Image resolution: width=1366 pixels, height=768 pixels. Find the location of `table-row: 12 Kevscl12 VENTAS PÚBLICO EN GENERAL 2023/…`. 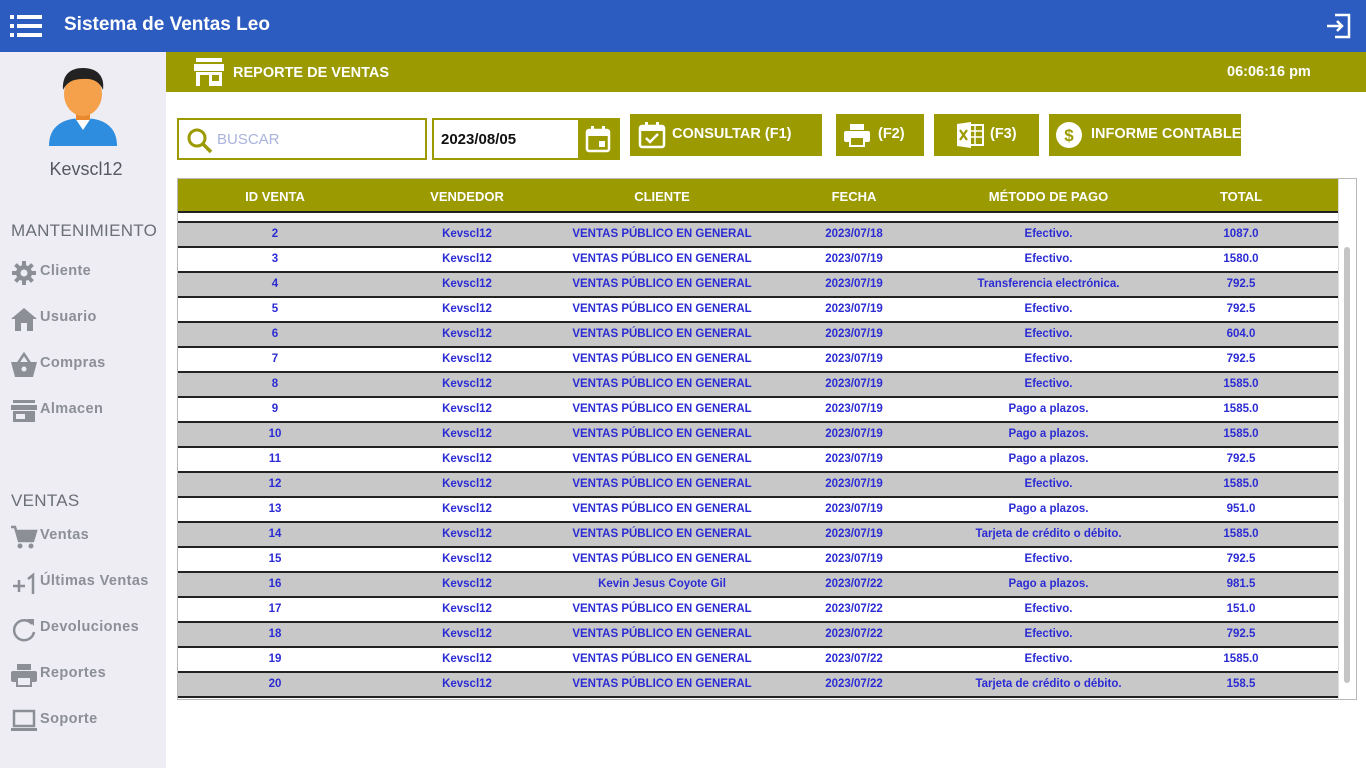

table-row: 12 Kevscl12 VENTAS PÚBLICO EN GENERAL 2023/… is located at coordinates (758, 485).